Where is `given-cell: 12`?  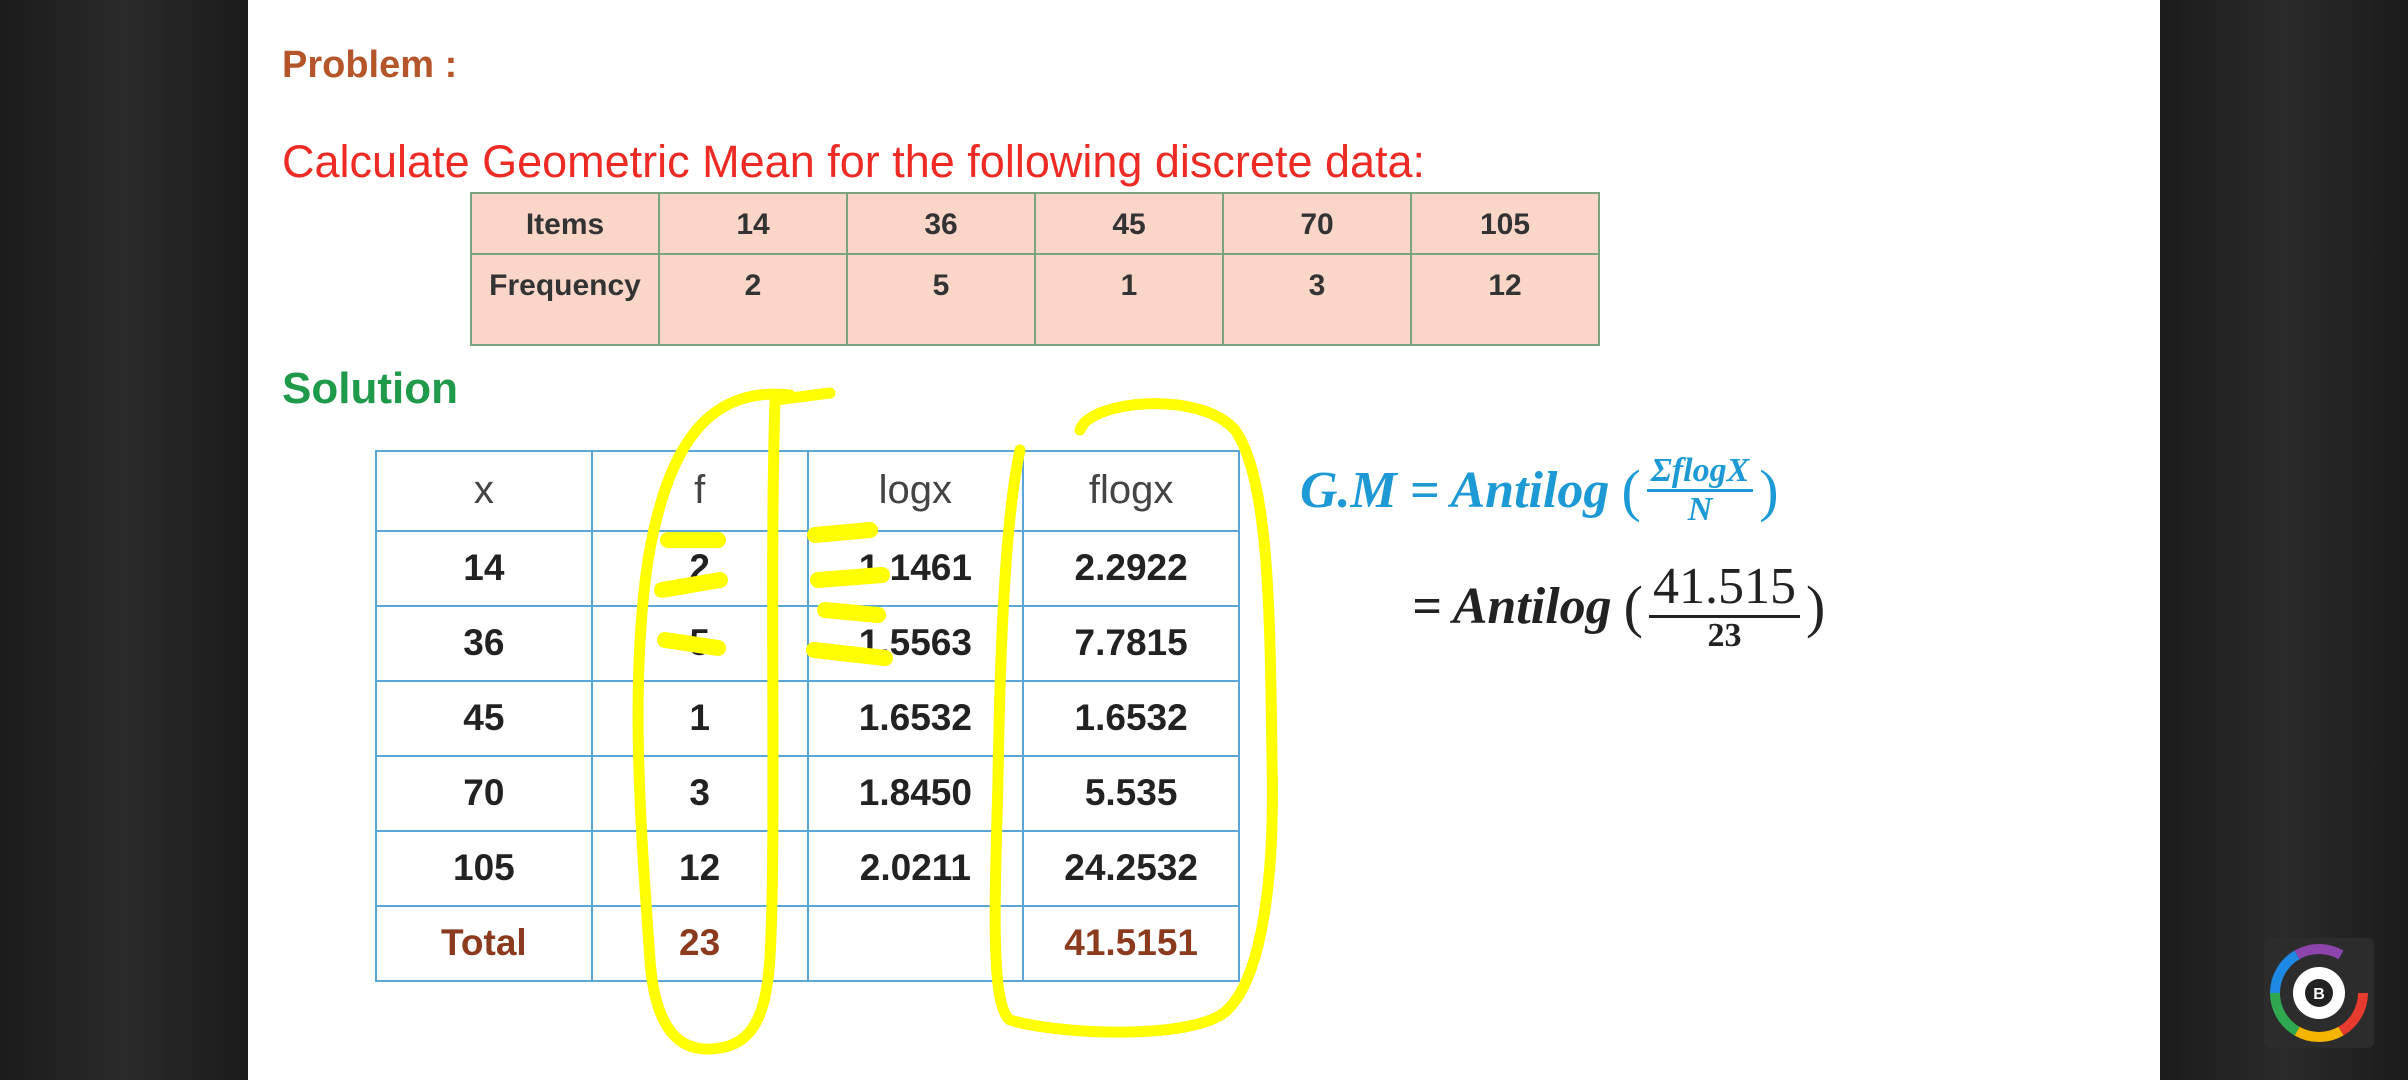 given-cell: 12 is located at coordinates (1505, 299).